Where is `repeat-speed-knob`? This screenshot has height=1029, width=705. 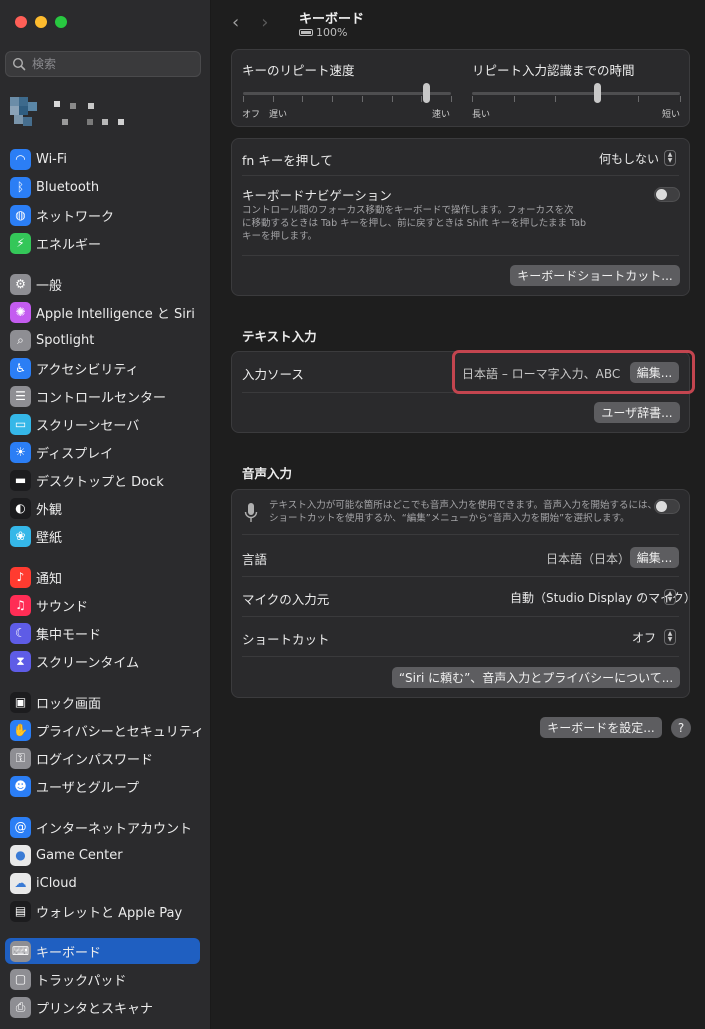 repeat-speed-knob is located at coordinates (427, 93).